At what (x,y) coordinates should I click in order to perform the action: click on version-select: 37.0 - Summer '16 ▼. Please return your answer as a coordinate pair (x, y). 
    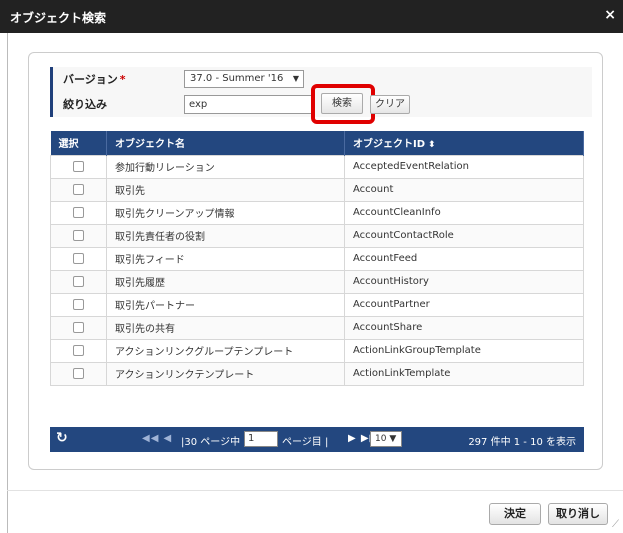
    Looking at the image, I should click on (244, 79).